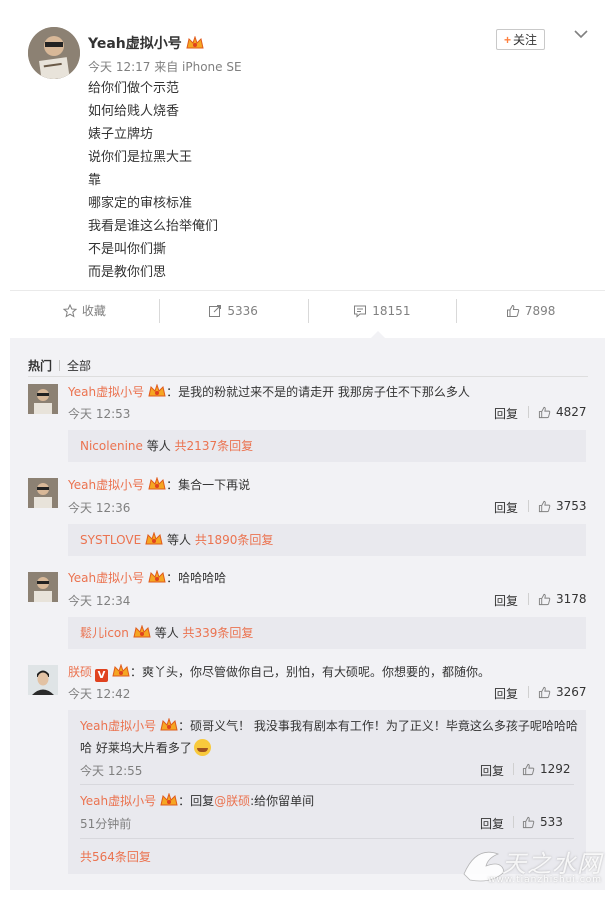  Describe the element at coordinates (571, 506) in the screenshot. I see `comment-like-count: 3753` at that location.